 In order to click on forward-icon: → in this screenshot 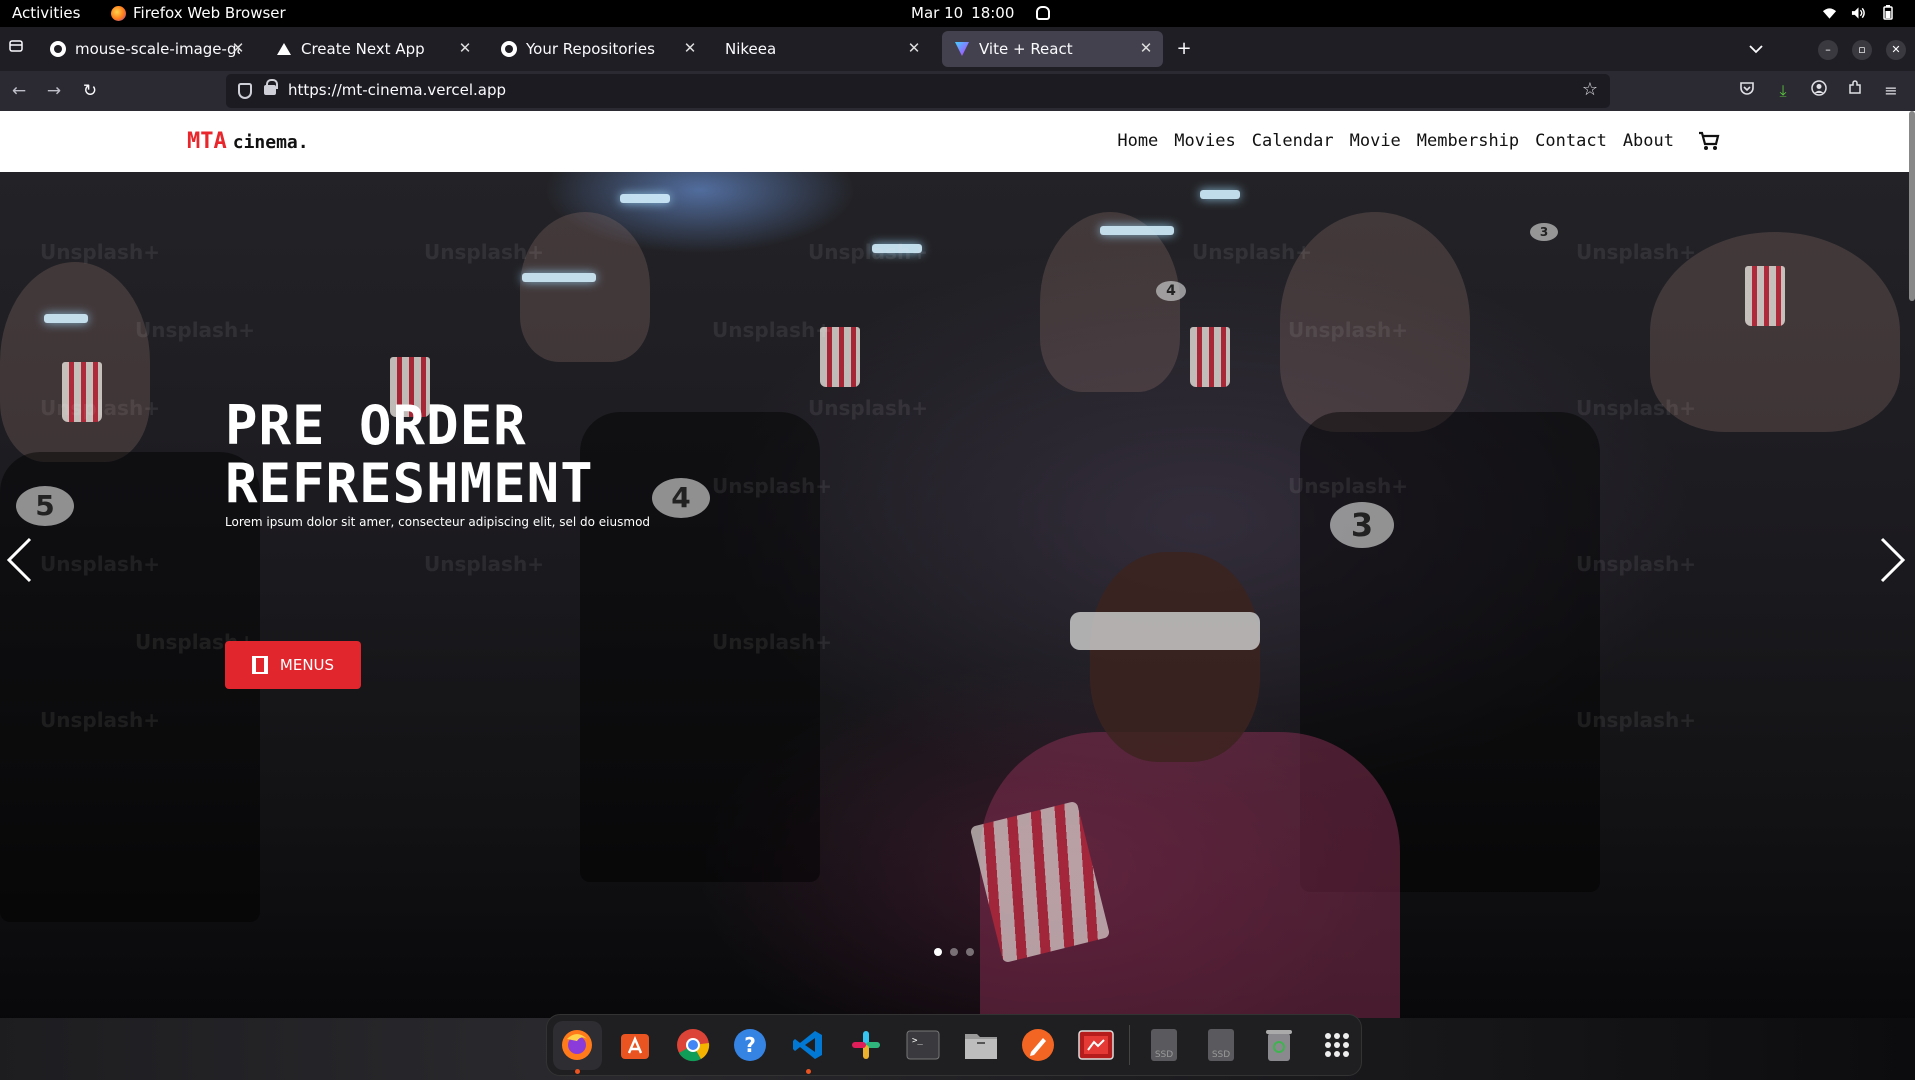, I will do `click(54, 91)`.